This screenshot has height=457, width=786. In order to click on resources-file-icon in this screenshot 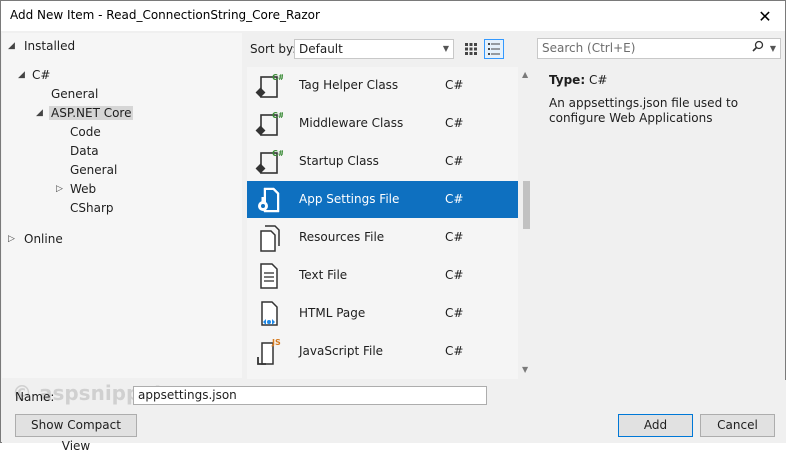, I will do `click(270, 238)`.